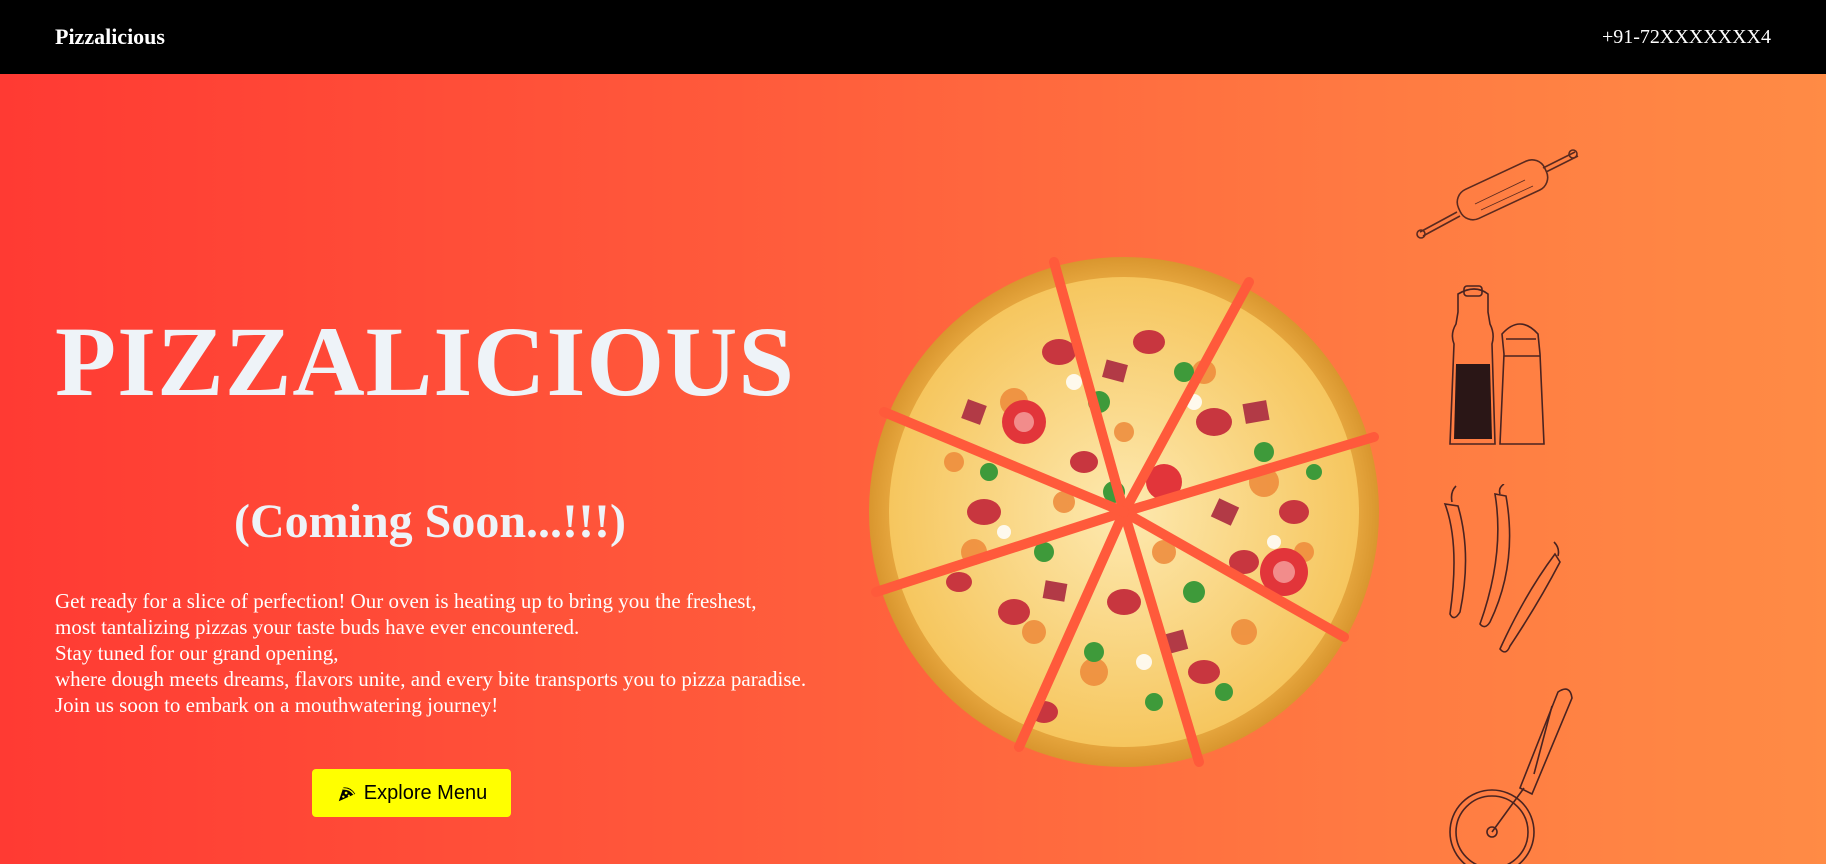 The height and width of the screenshot is (864, 1826). Describe the element at coordinates (1686, 37) in the screenshot. I see `phone-number: +91-72XXXXXXX4` at that location.